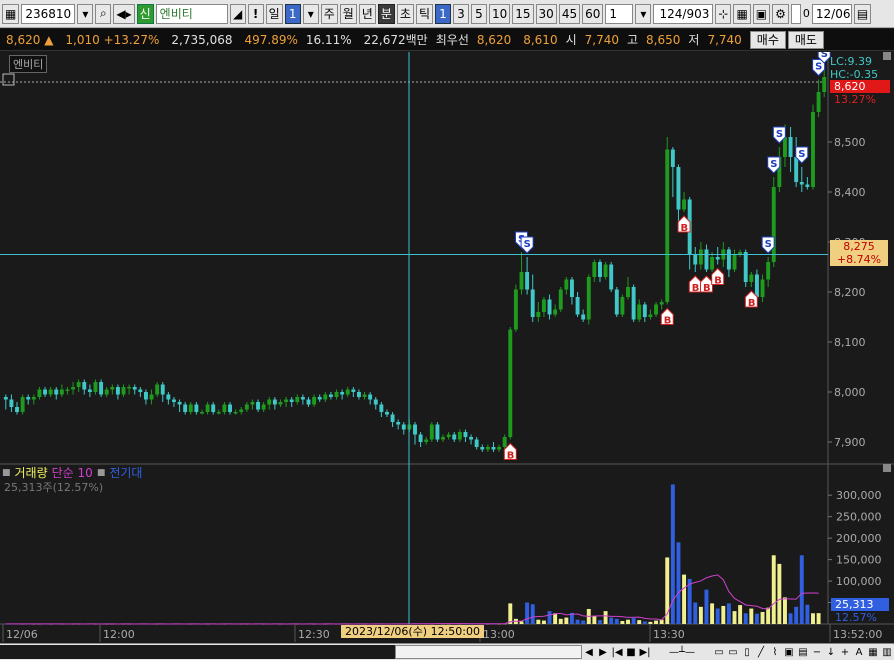 This screenshot has width=894, height=660. Describe the element at coordinates (742, 13) in the screenshot. I see `grid-icon: ▦` at that location.